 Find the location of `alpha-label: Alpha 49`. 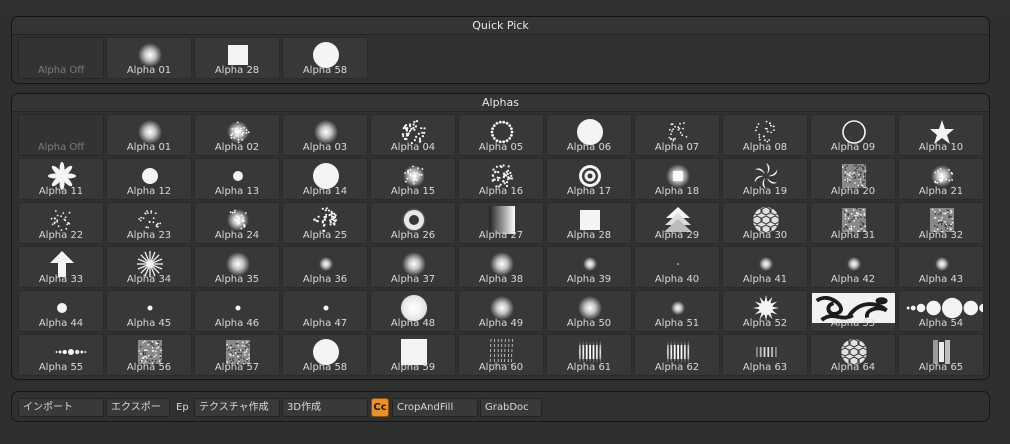

alpha-label: Alpha 49 is located at coordinates (501, 323).